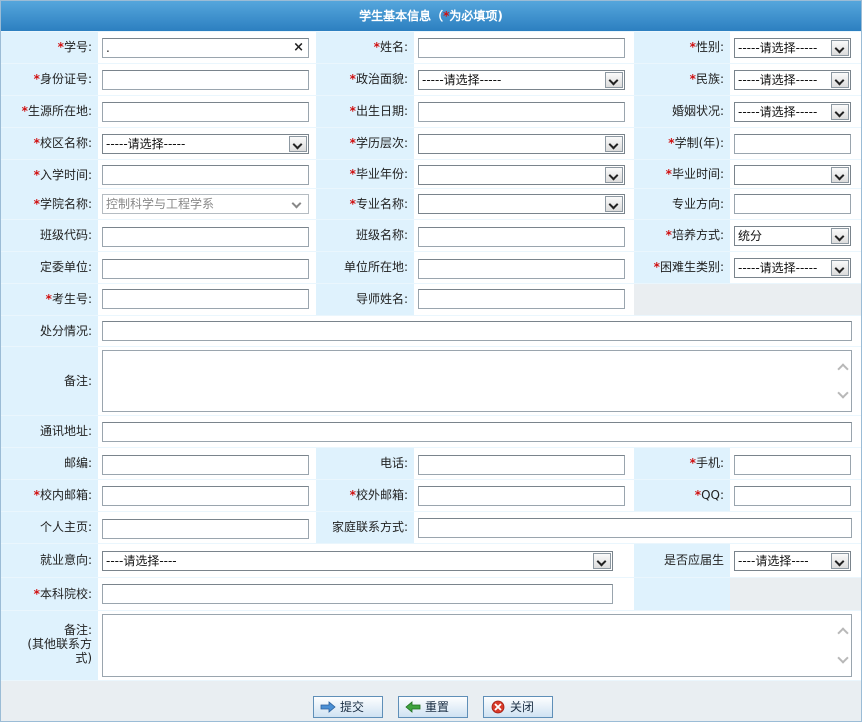  I want to click on student-id-input: . ×, so click(205, 48).